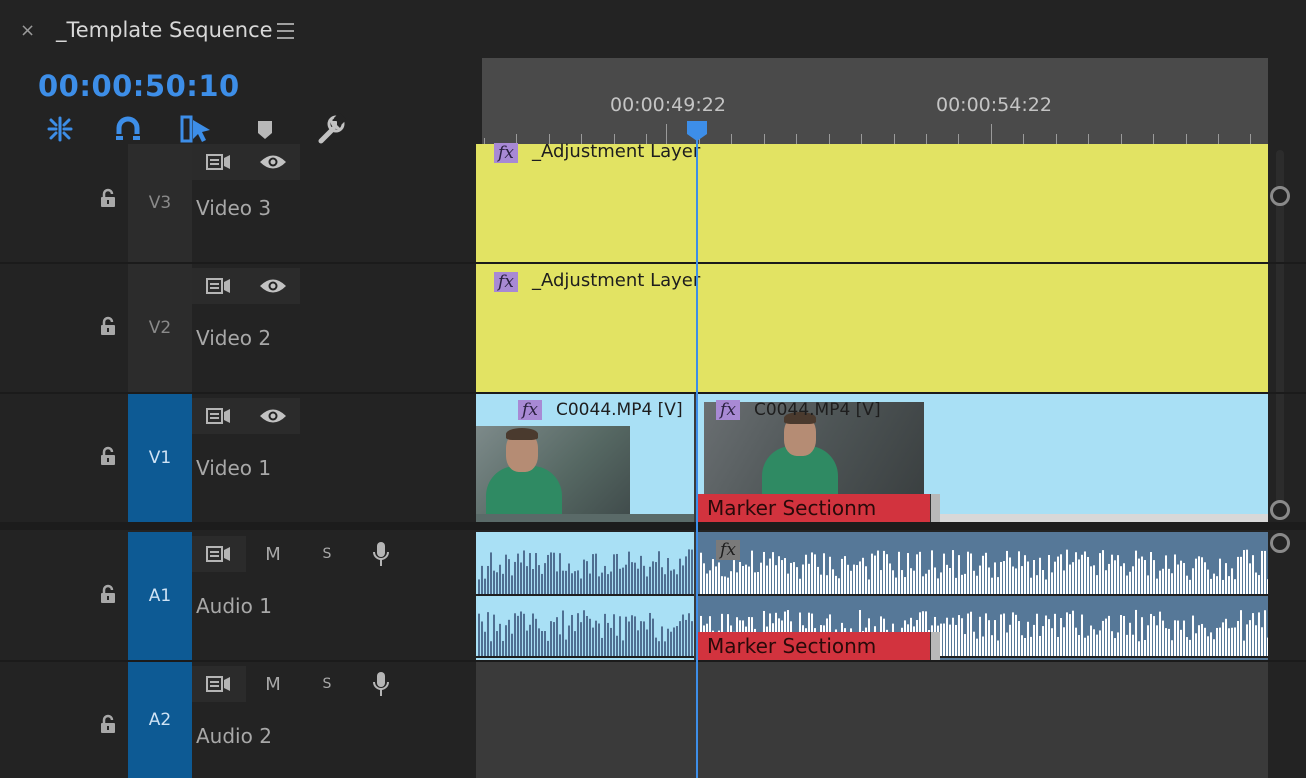 The height and width of the screenshot is (778, 1306). I want to click on track-name-v3: Video 3, so click(233, 208).